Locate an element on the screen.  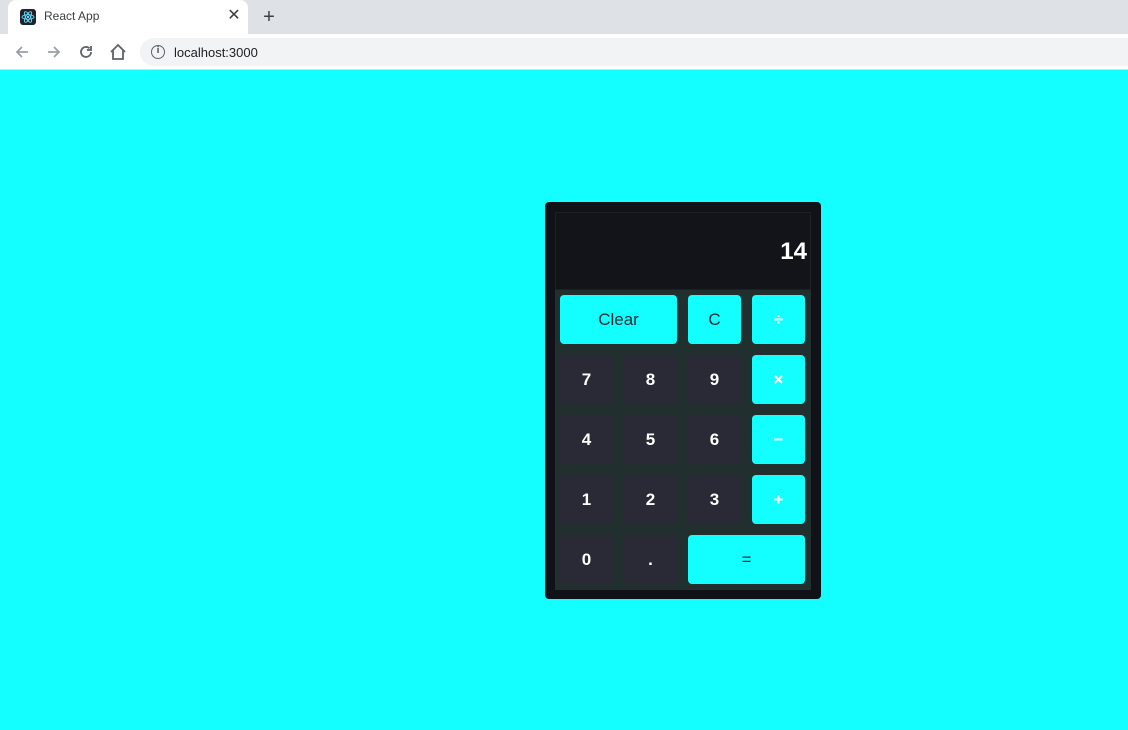
digit-0-button: 0 is located at coordinates (586, 559).